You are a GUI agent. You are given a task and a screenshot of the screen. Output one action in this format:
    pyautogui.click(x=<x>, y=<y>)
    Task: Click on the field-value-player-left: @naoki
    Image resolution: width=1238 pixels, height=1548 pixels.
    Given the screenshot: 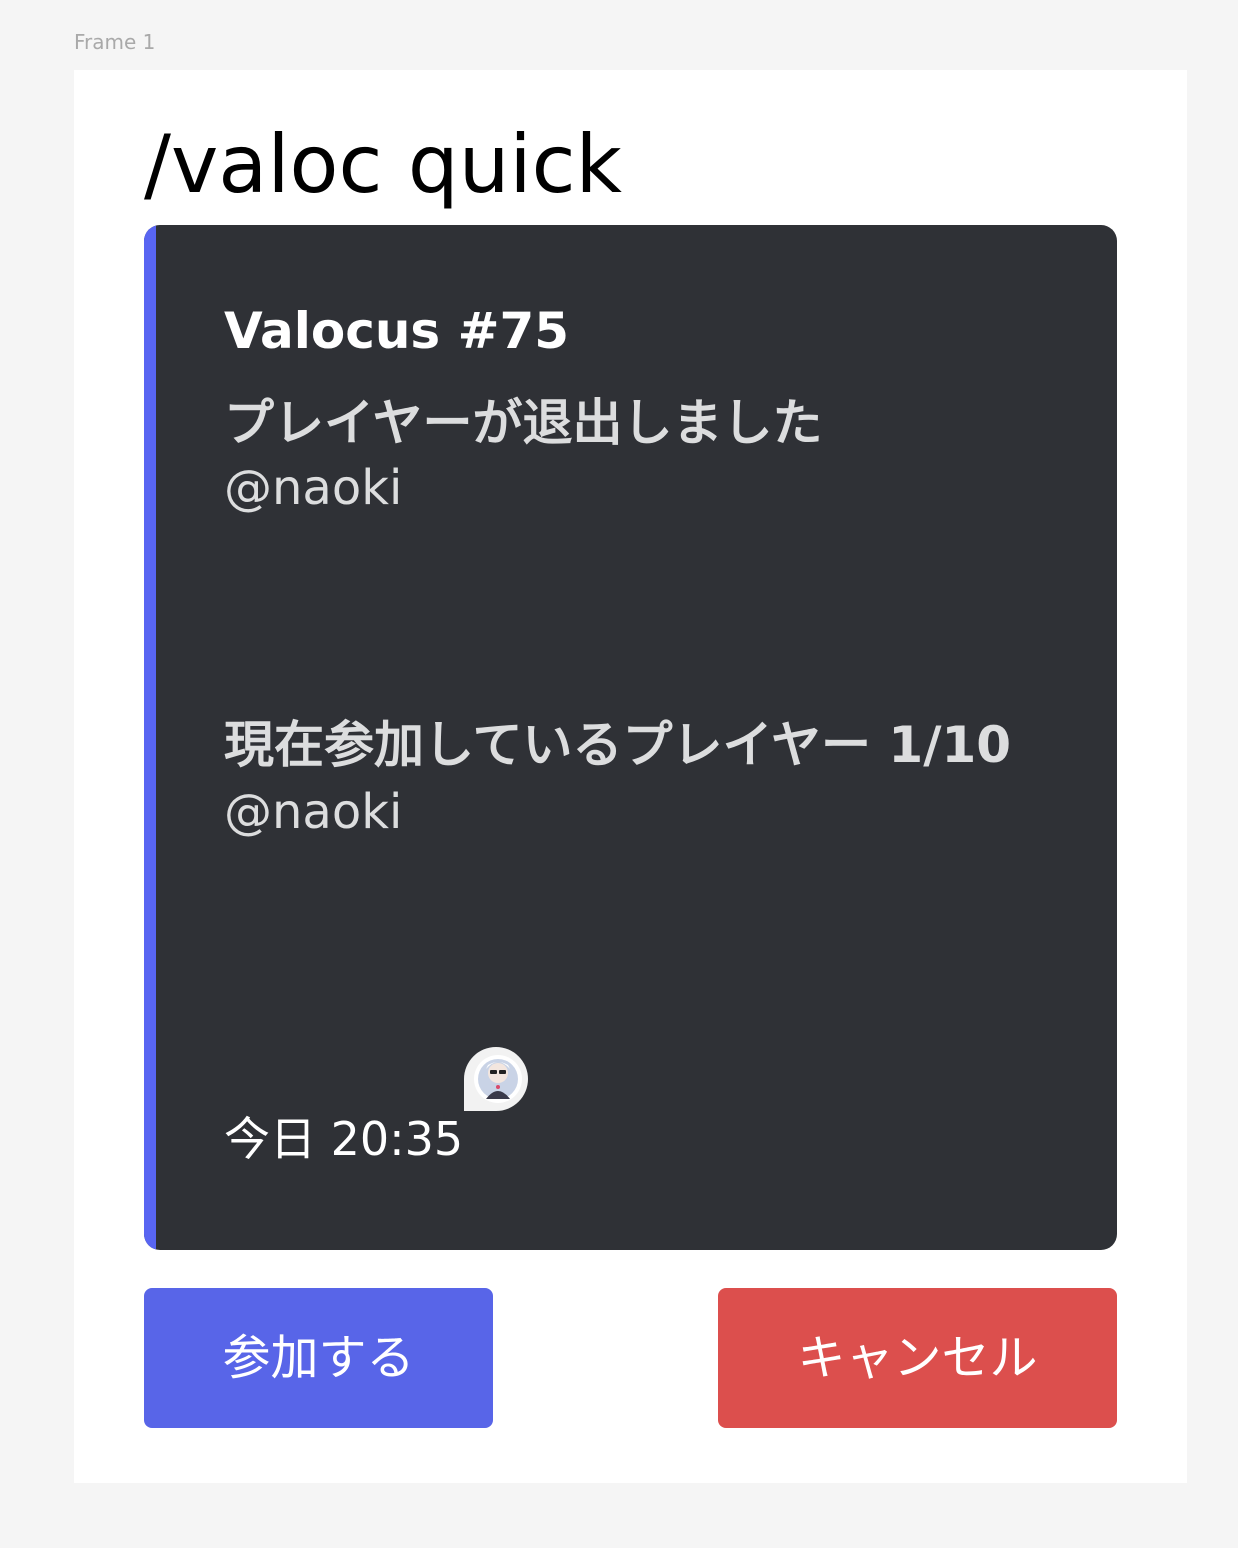 What is the action you would take?
    pyautogui.click(x=313, y=488)
    